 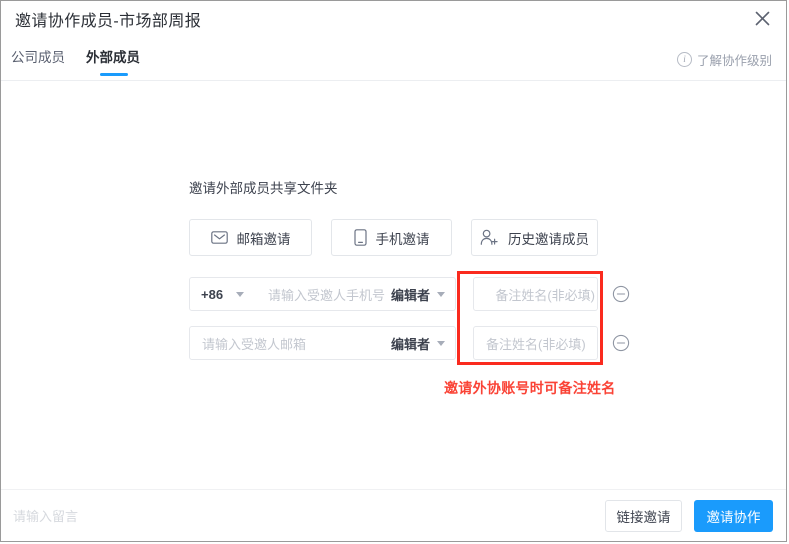 I want to click on role-select-email: 编辑者, so click(x=421, y=343).